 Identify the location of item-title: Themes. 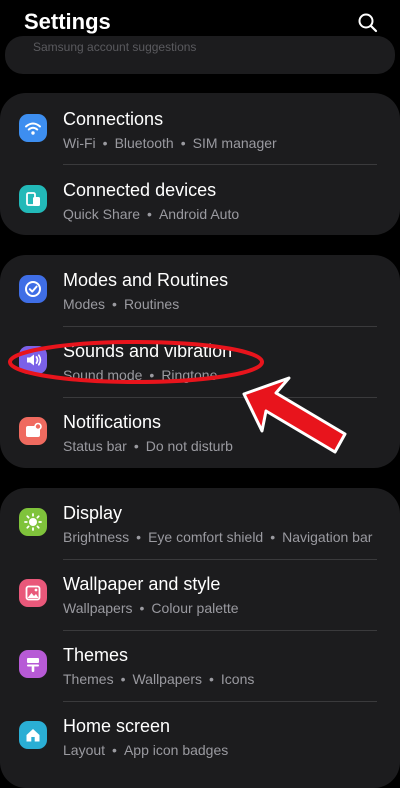
(96, 655).